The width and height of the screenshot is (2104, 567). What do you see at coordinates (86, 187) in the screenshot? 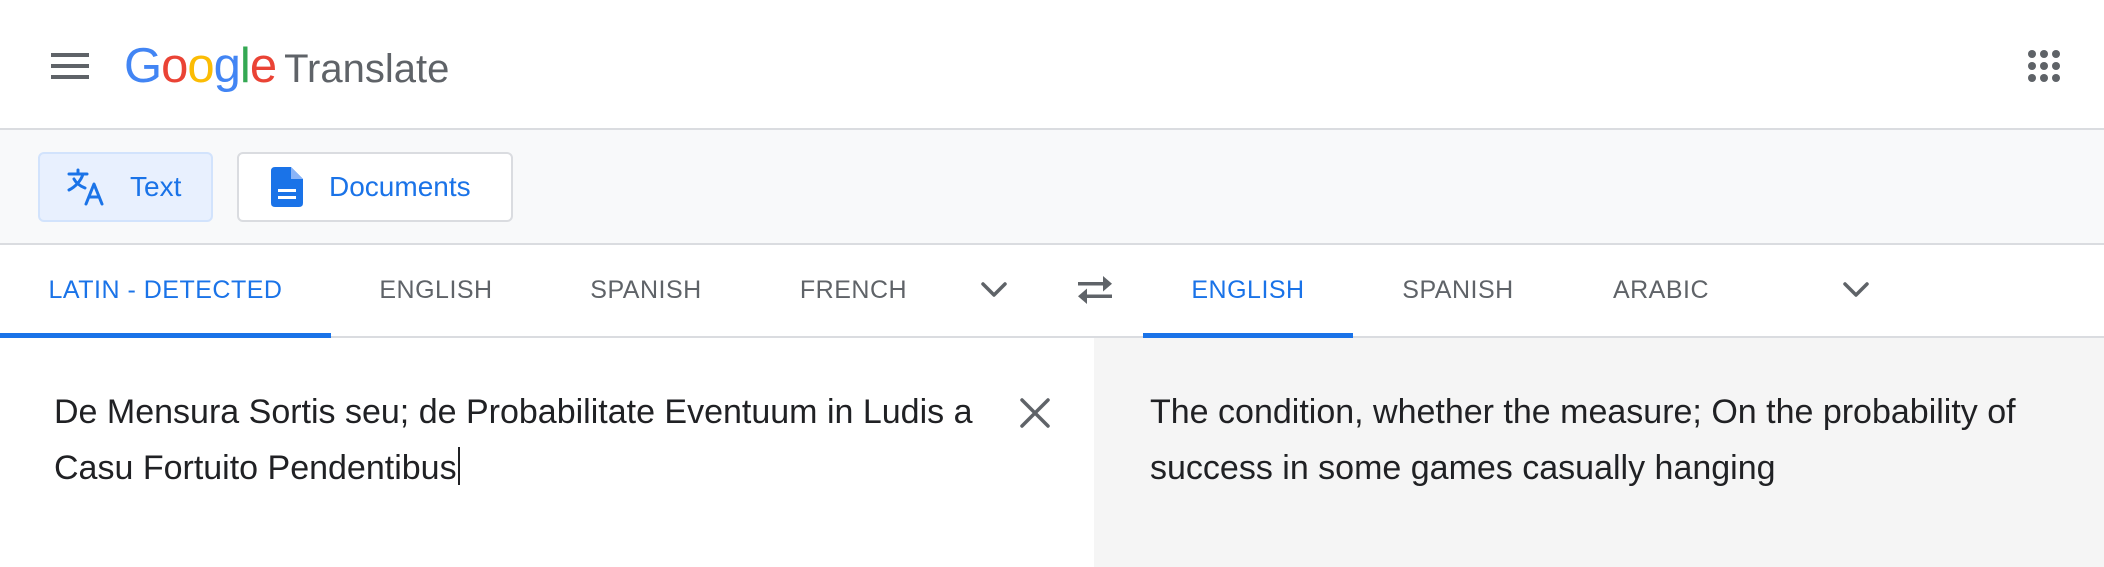
I see `translate-icon` at bounding box center [86, 187].